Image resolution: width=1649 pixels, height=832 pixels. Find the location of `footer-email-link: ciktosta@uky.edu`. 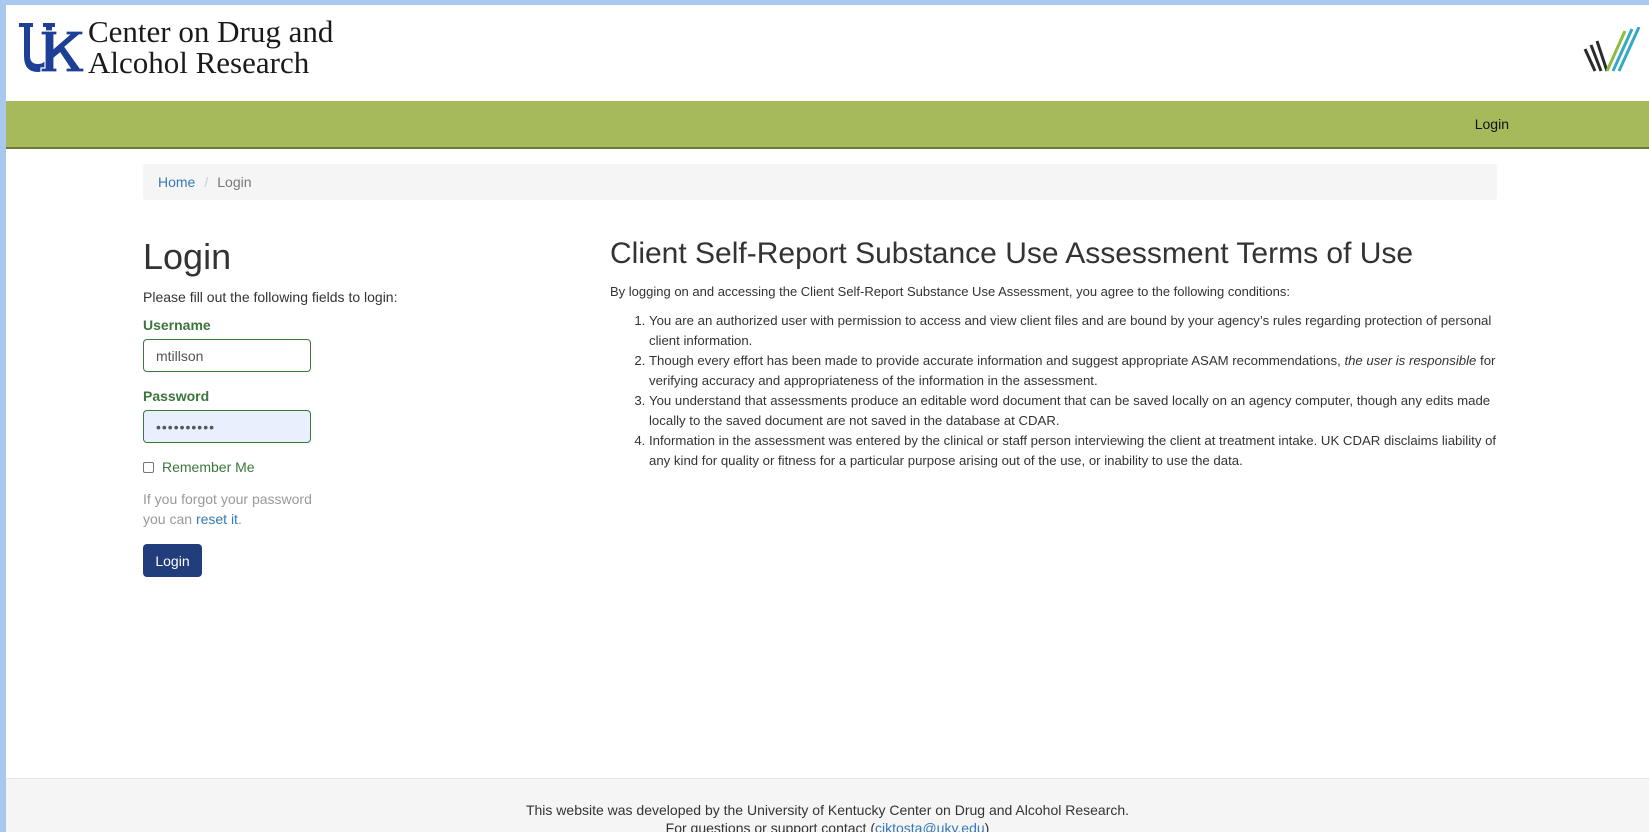

footer-email-link: ciktosta@uky.edu is located at coordinates (930, 826).